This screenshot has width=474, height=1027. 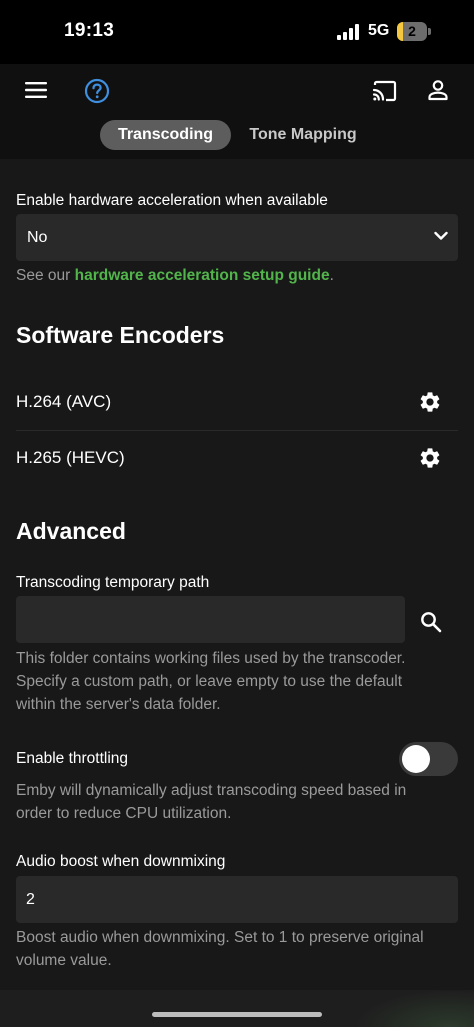 What do you see at coordinates (237, 32) in the screenshot?
I see `status-bar: 19:13 5G 2` at bounding box center [237, 32].